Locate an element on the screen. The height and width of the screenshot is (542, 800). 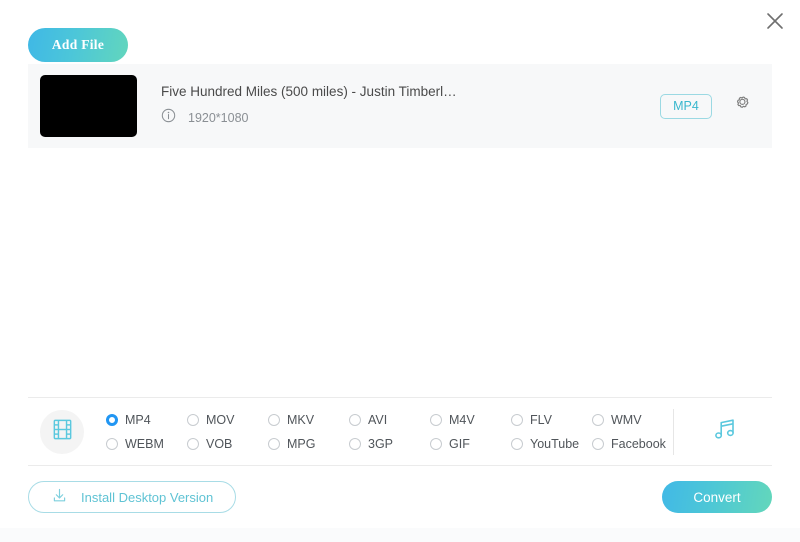
toolbar: Add File is located at coordinates (400, 31).